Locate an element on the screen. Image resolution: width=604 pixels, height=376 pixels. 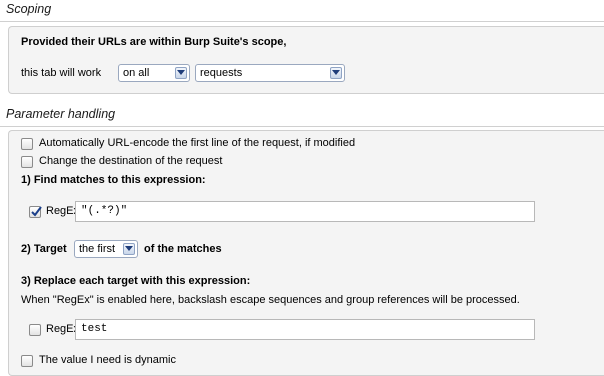
replace-expression-input: test is located at coordinates (305, 329).